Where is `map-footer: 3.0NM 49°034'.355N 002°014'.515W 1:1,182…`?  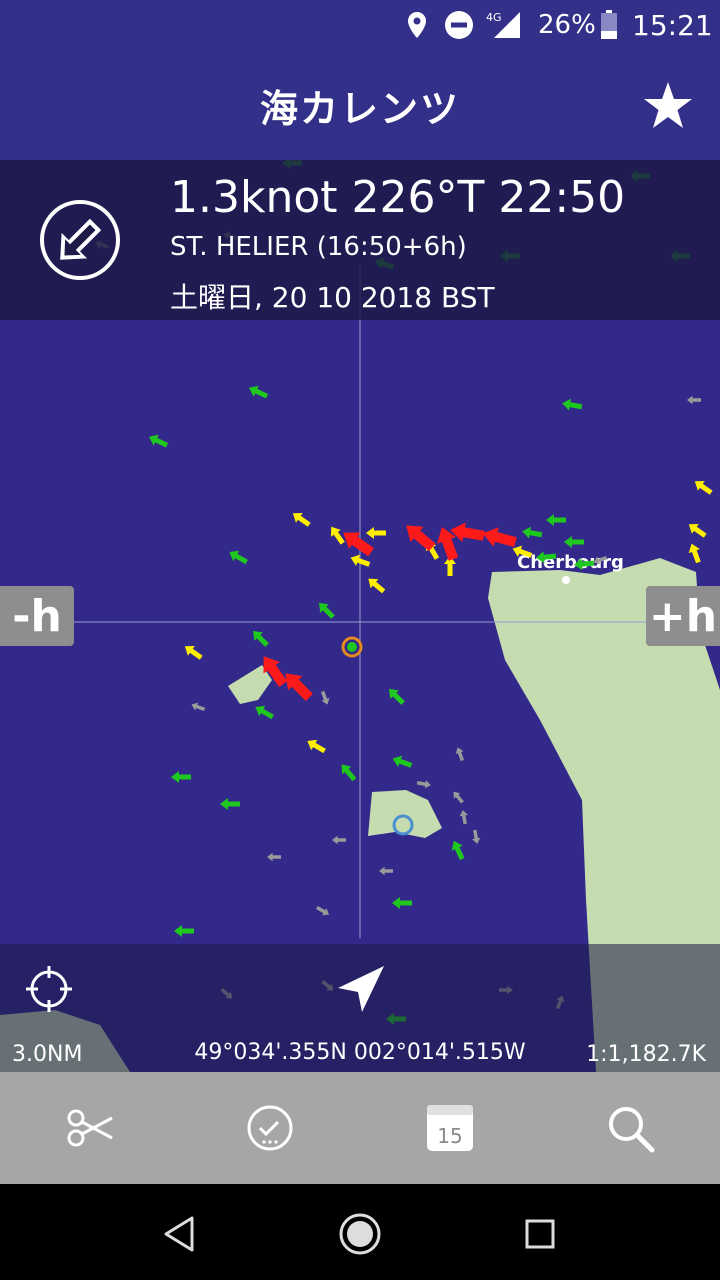 map-footer: 3.0NM 49°034'.355N 002°014'.515W 1:1,182… is located at coordinates (360, 1008).